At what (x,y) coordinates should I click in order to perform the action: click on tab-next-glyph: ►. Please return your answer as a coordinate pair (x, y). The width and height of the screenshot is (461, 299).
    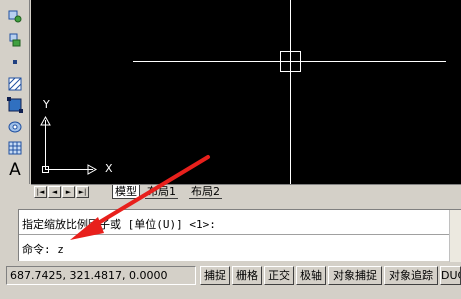
    Looking at the image, I should click on (68, 191).